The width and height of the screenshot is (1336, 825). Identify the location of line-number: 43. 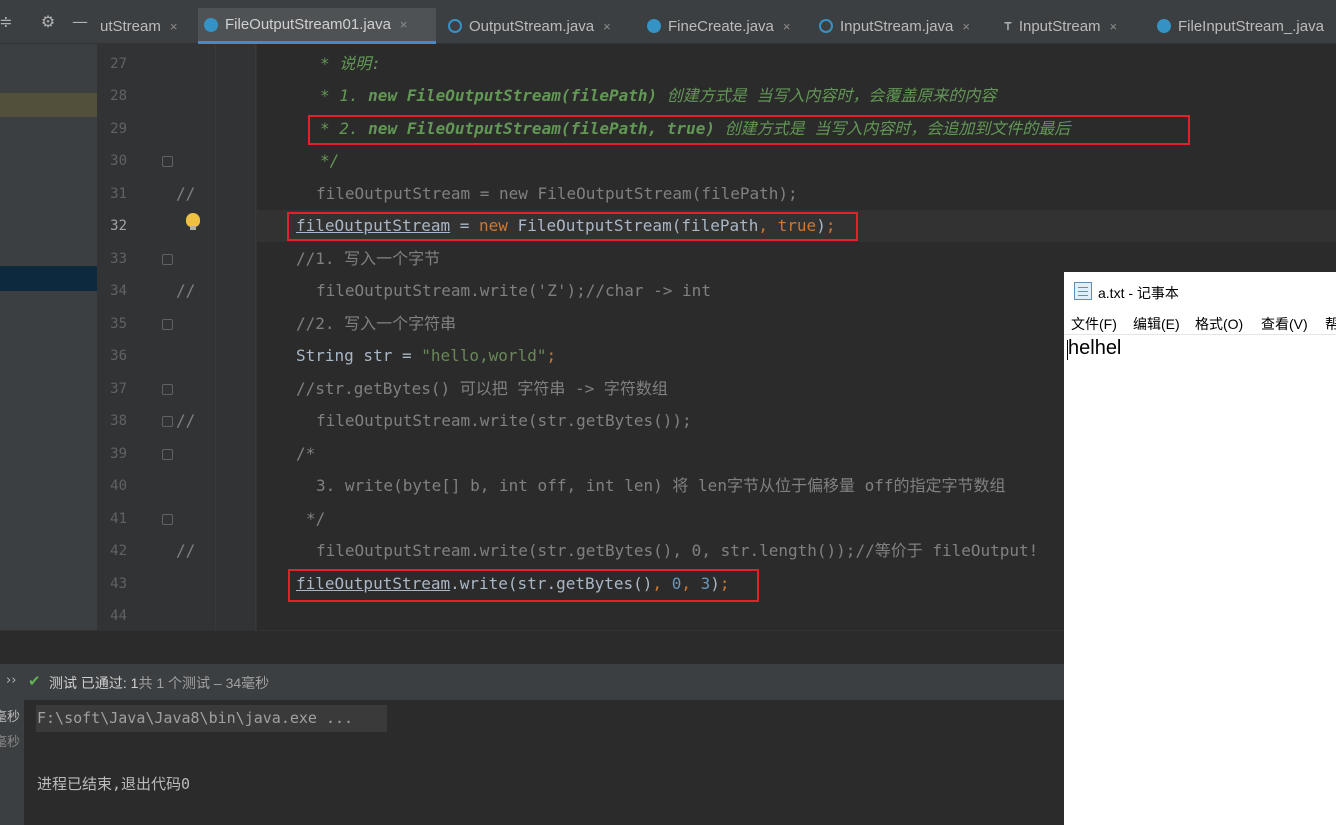
(118, 584).